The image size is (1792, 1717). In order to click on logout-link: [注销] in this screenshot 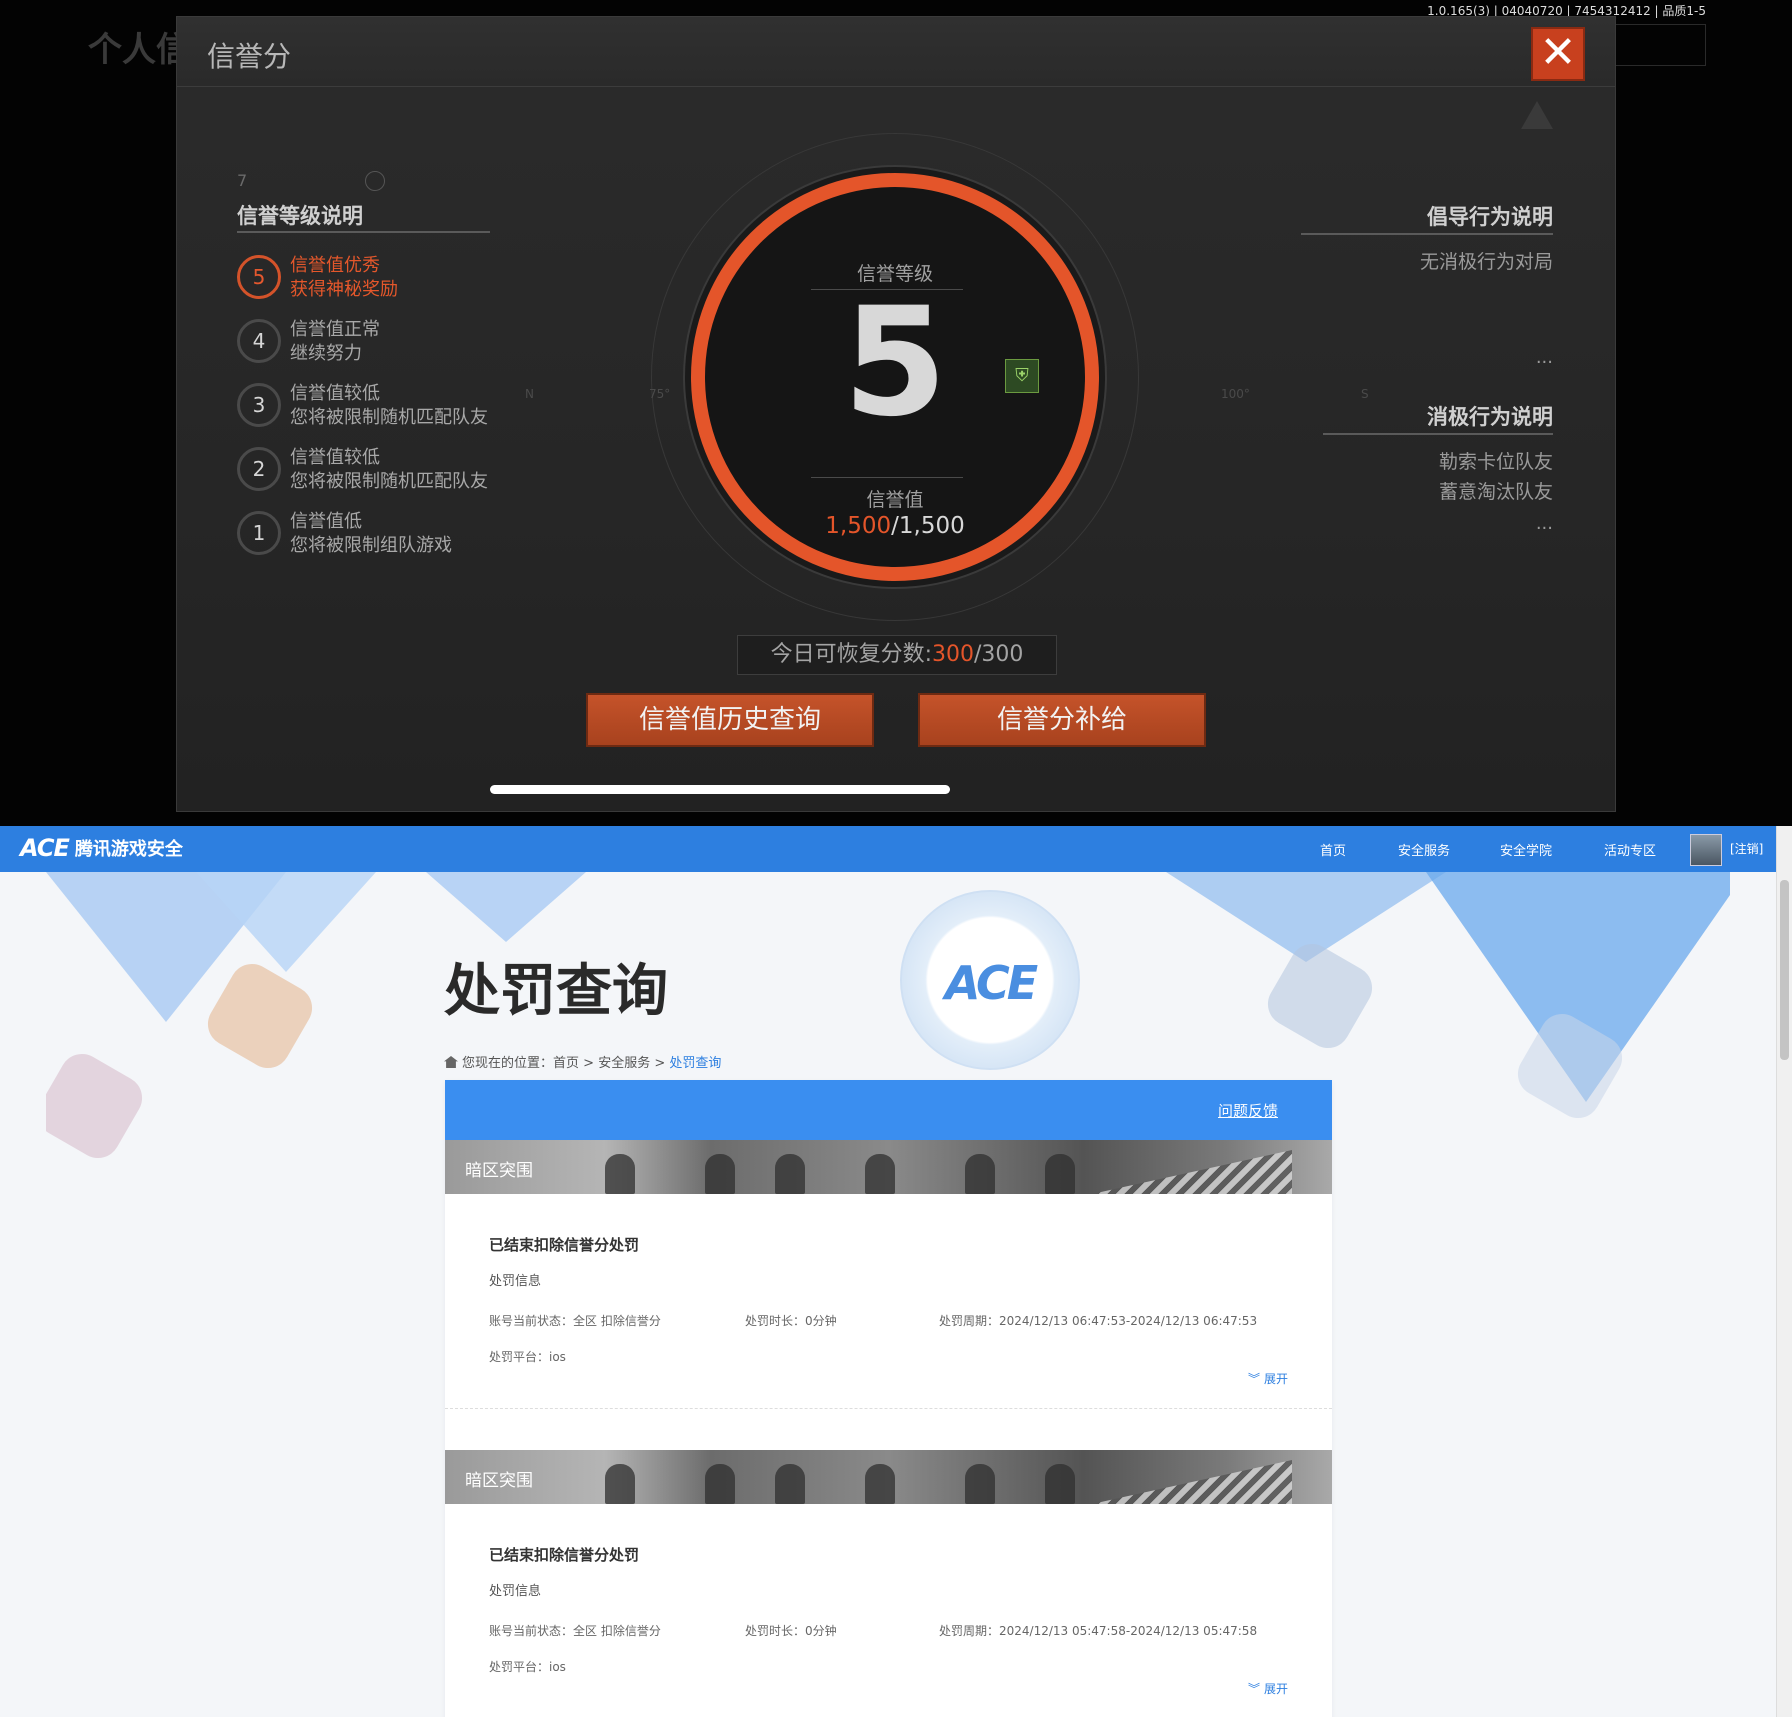, I will do `click(1746, 848)`.